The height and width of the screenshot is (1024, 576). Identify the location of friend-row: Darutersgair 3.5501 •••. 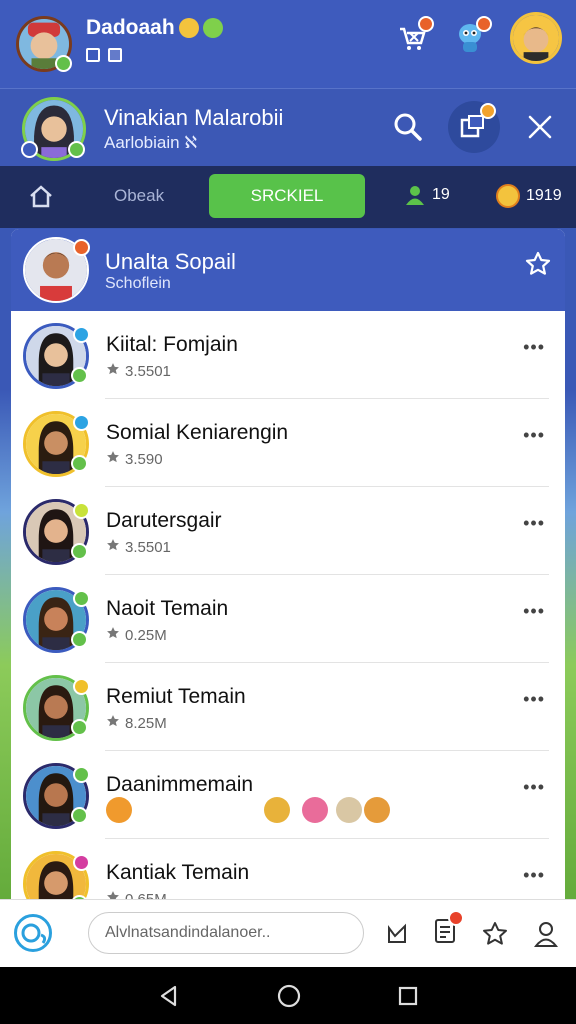
(288, 531).